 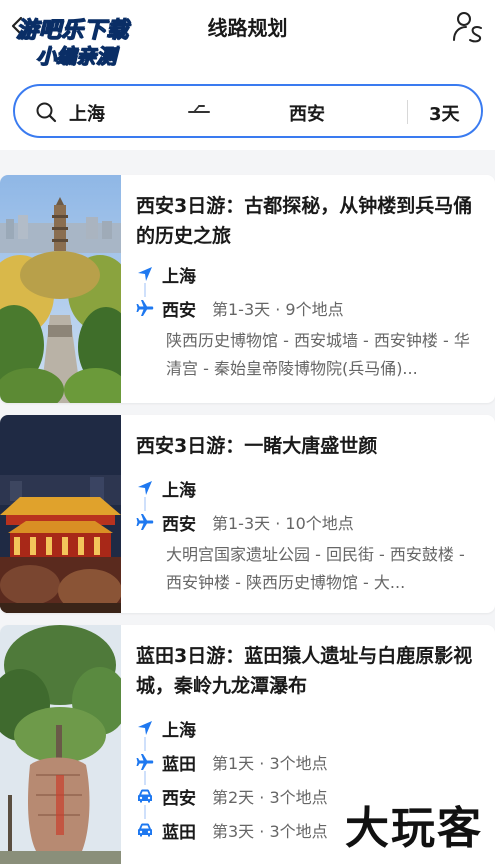 I want to click on stop-meta: 第1-3天 · 10个地点, so click(x=283, y=523).